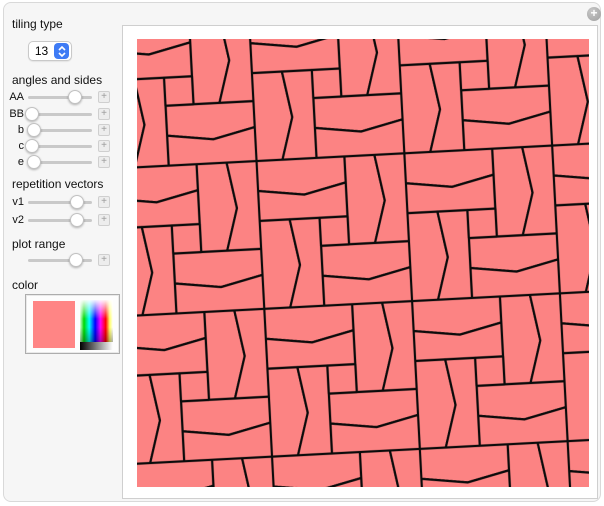  Describe the element at coordinates (58, 184) in the screenshot. I see `vectors-section-label: repetition vectors` at that location.